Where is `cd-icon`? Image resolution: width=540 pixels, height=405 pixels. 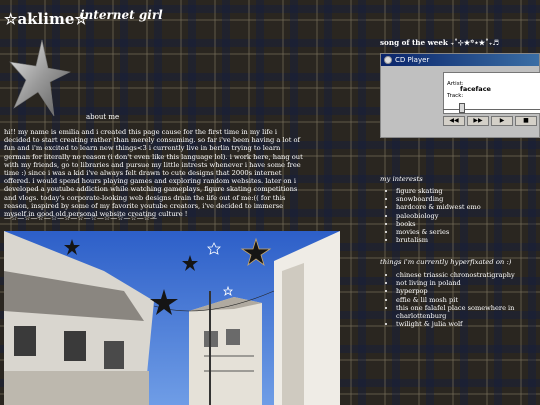 cd-icon is located at coordinates (388, 60).